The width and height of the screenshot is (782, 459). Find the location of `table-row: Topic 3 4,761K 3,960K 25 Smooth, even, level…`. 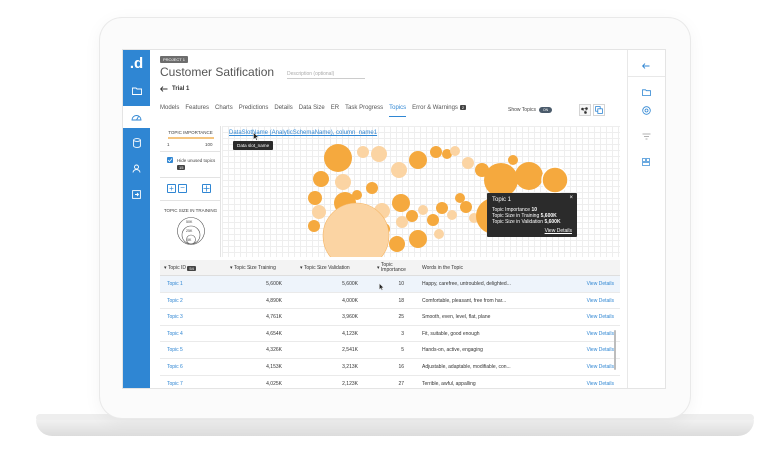

table-row: Topic 3 4,761K 3,960K 25 Smooth, even, level… is located at coordinates (390, 317).